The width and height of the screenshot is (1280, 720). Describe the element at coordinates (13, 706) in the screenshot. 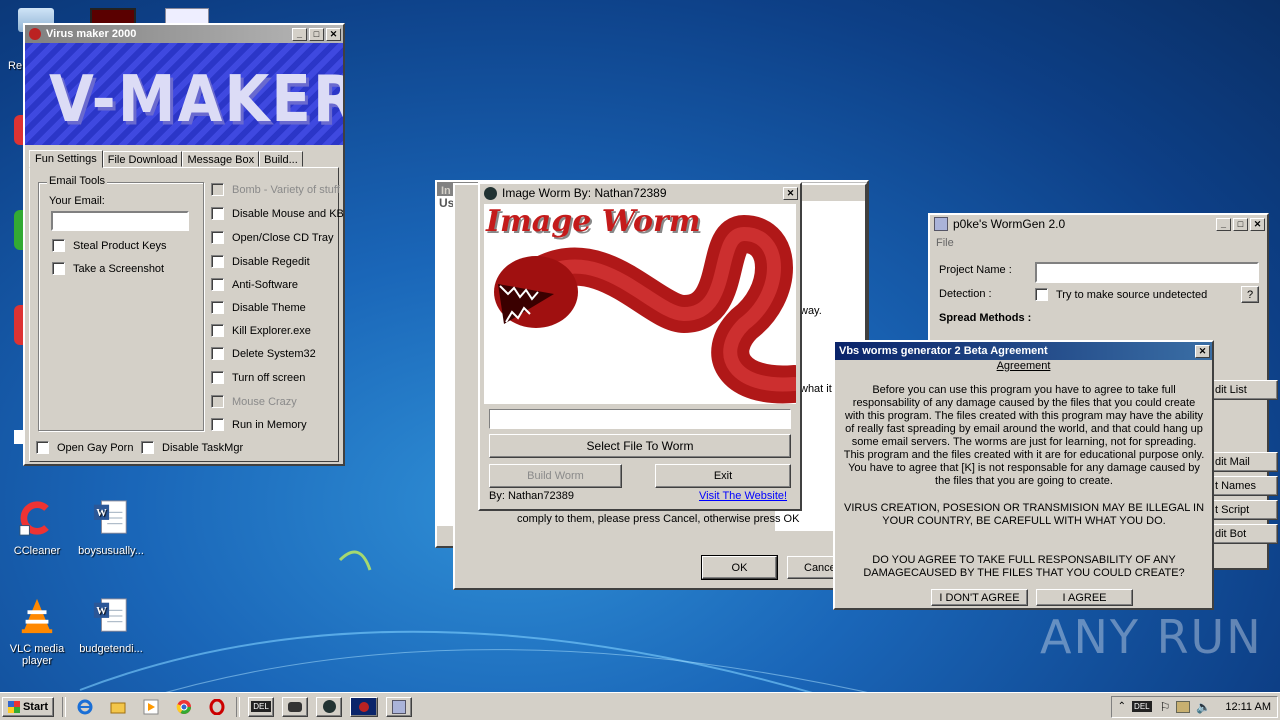

I see `windows-logo-icon` at that location.